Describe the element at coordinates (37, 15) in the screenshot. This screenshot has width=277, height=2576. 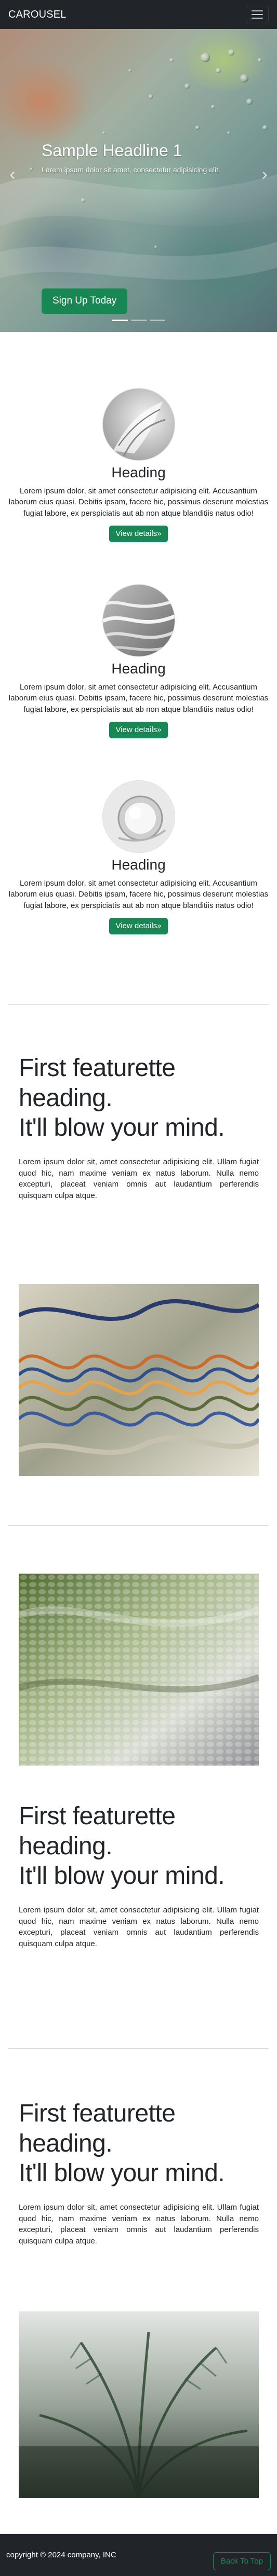
I see `brand-logo: CAROUSEL` at that location.